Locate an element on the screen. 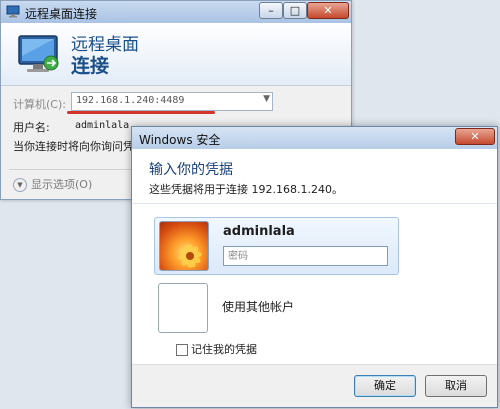 This screenshot has height=409, width=500. rdp-titlebar: 远程桌面连接 – □ ✕ is located at coordinates (176, 12).